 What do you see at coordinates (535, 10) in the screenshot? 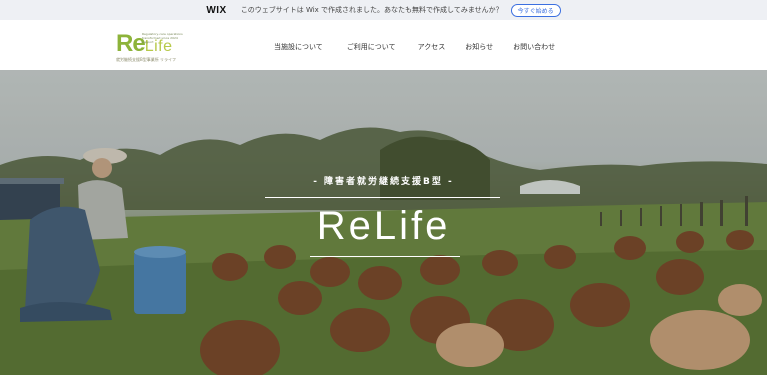
I see `wix-start-button: 今すぐ始める` at bounding box center [535, 10].